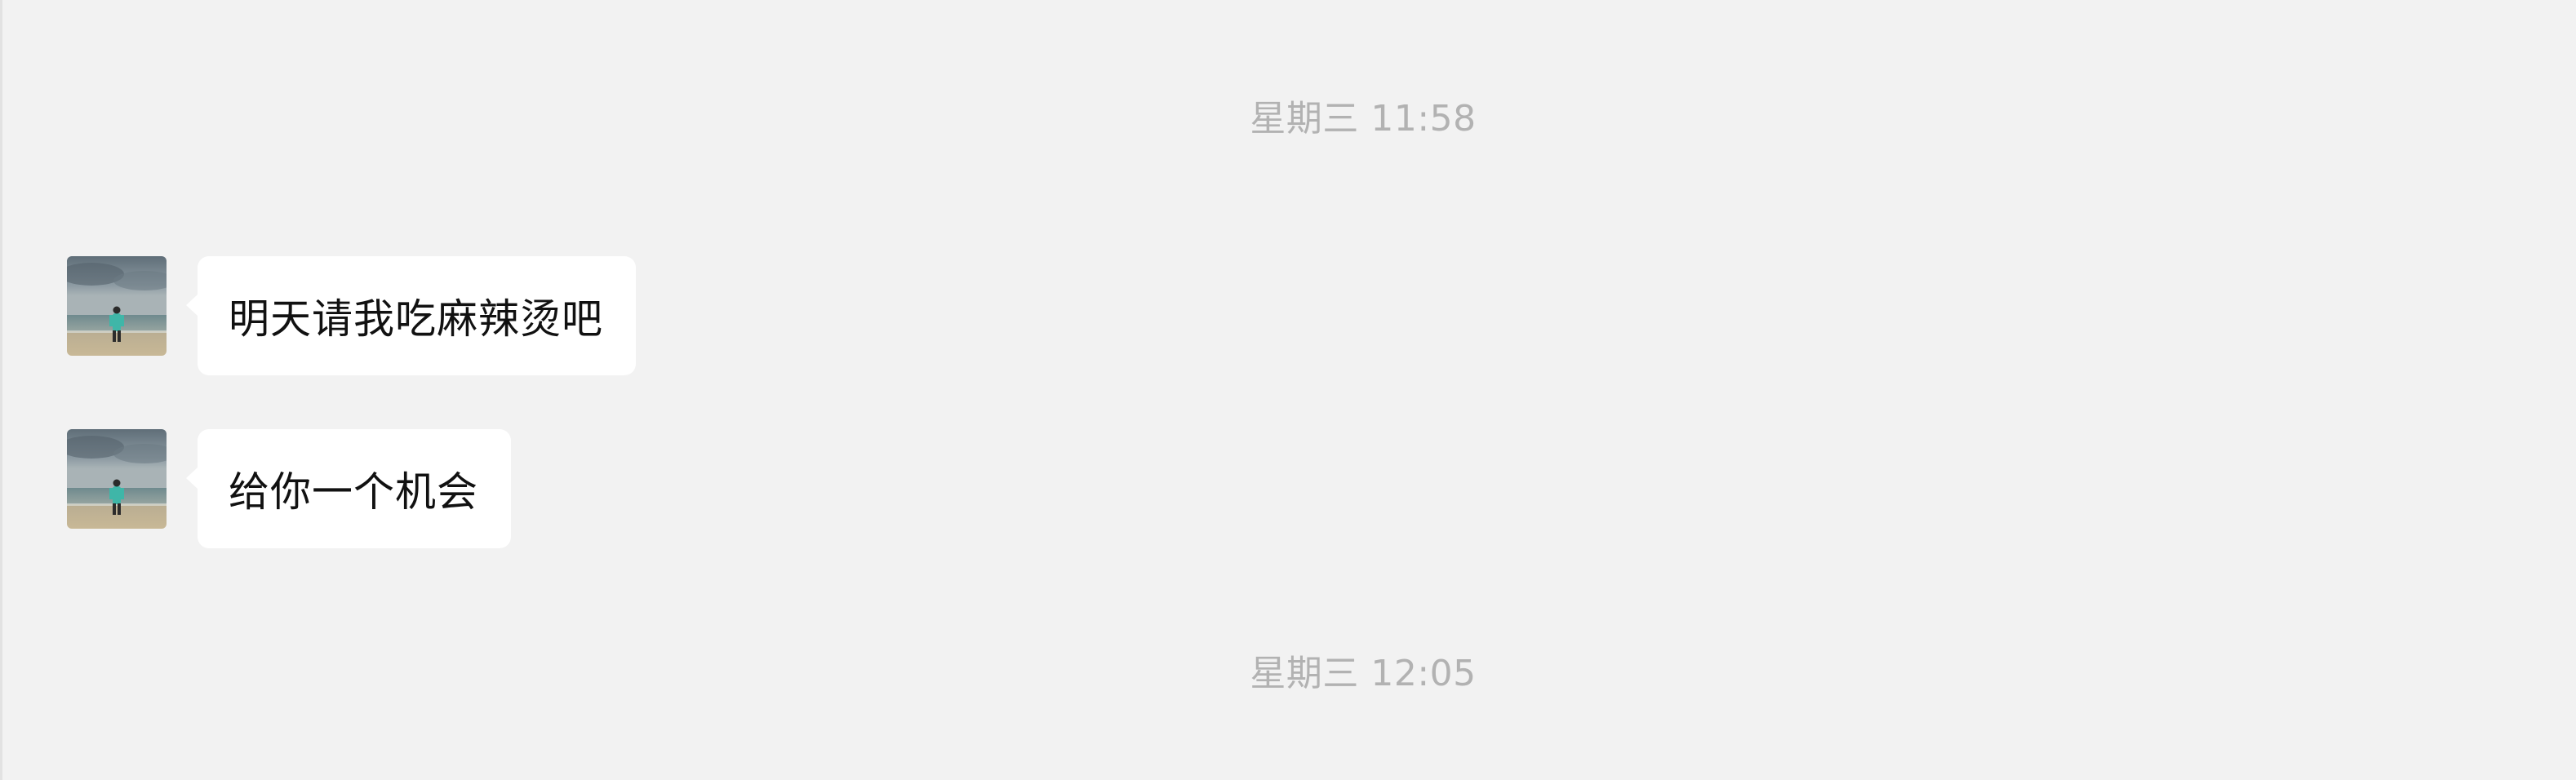 This screenshot has height=780, width=2576. What do you see at coordinates (416, 319) in the screenshot?
I see `message-text: 明天请我吃麻辣烫吧` at bounding box center [416, 319].